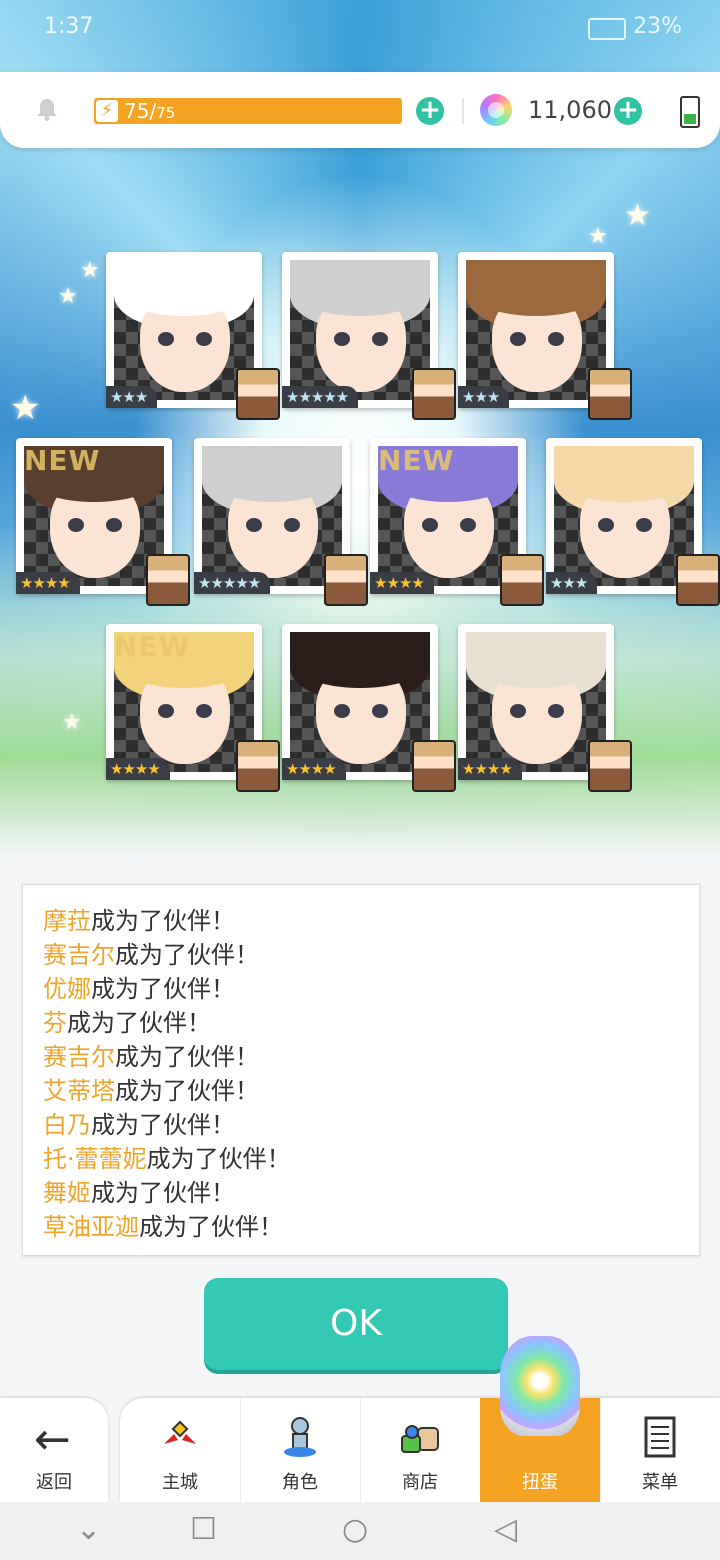 The width and height of the screenshot is (720, 1560). Describe the element at coordinates (103, 522) in the screenshot. I see `character-card: ✦★★★★NEW` at that location.